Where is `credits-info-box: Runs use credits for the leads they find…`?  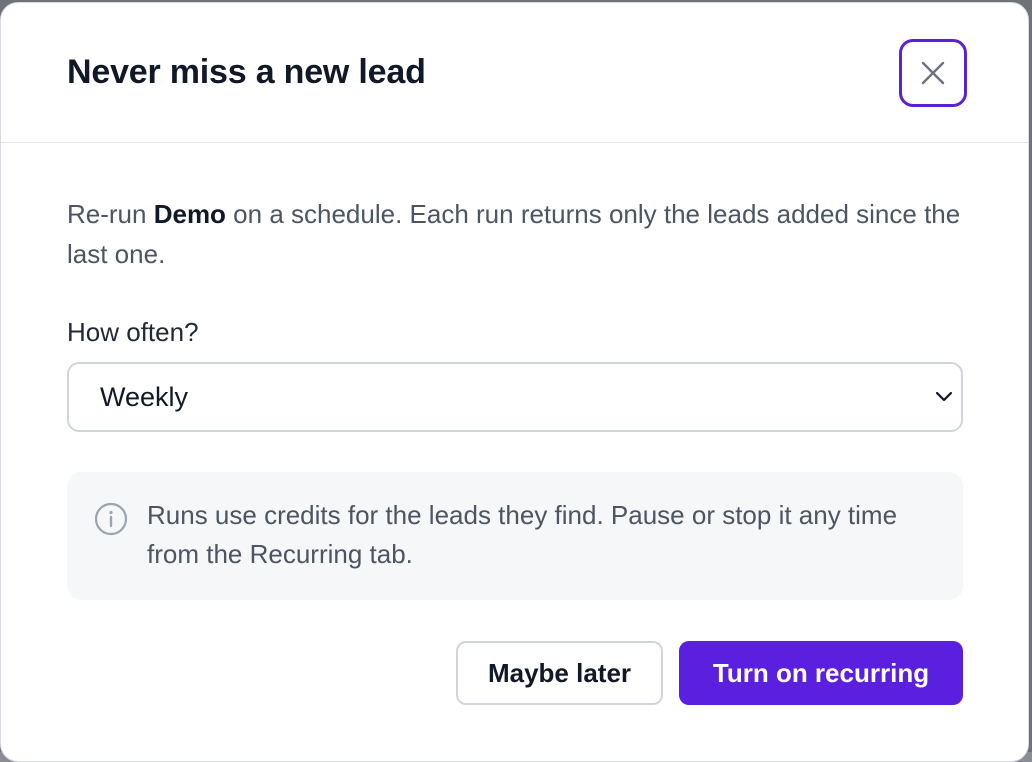
credits-info-box: Runs use credits for the leads they find… is located at coordinates (515, 536).